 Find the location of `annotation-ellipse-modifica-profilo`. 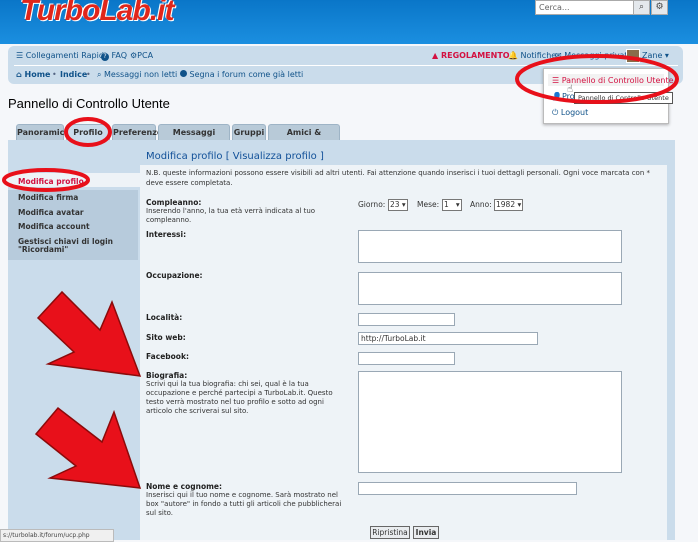

annotation-ellipse-modifica-profilo is located at coordinates (46, 180).